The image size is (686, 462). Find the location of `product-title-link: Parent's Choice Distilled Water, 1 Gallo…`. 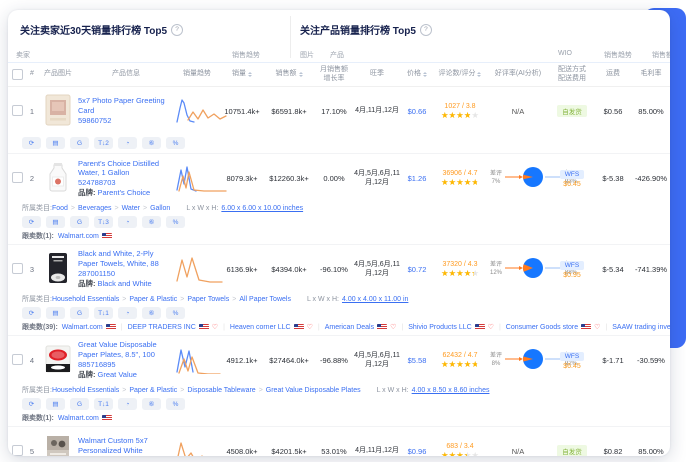

product-title-link: Parent's Choice Distilled Water, 1 Gallo… is located at coordinates (126, 169).